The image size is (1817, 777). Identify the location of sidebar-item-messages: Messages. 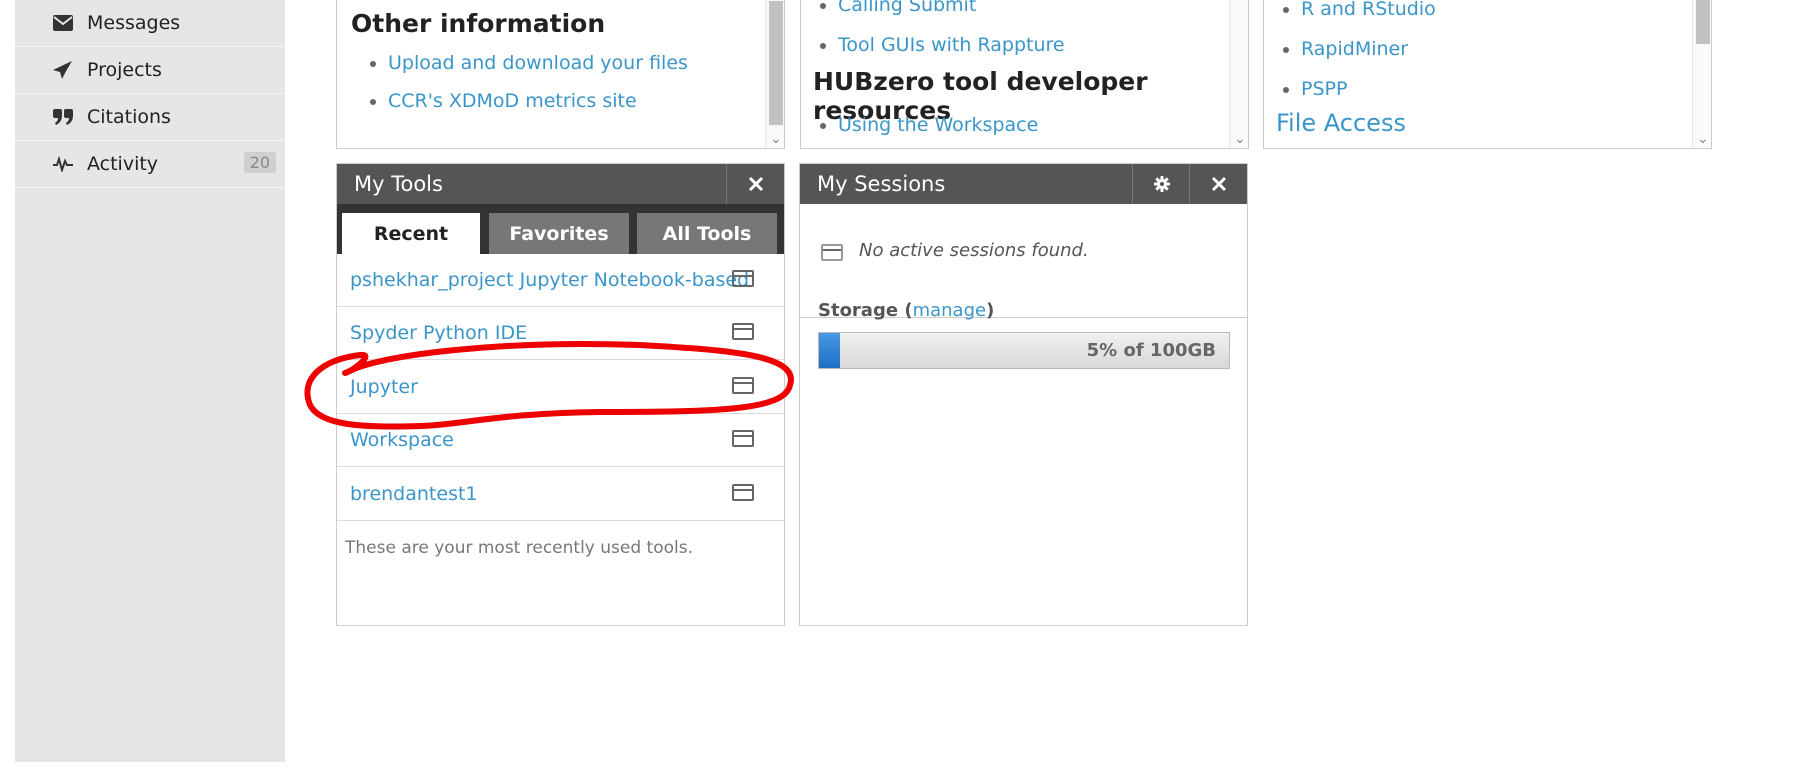
(150, 23).